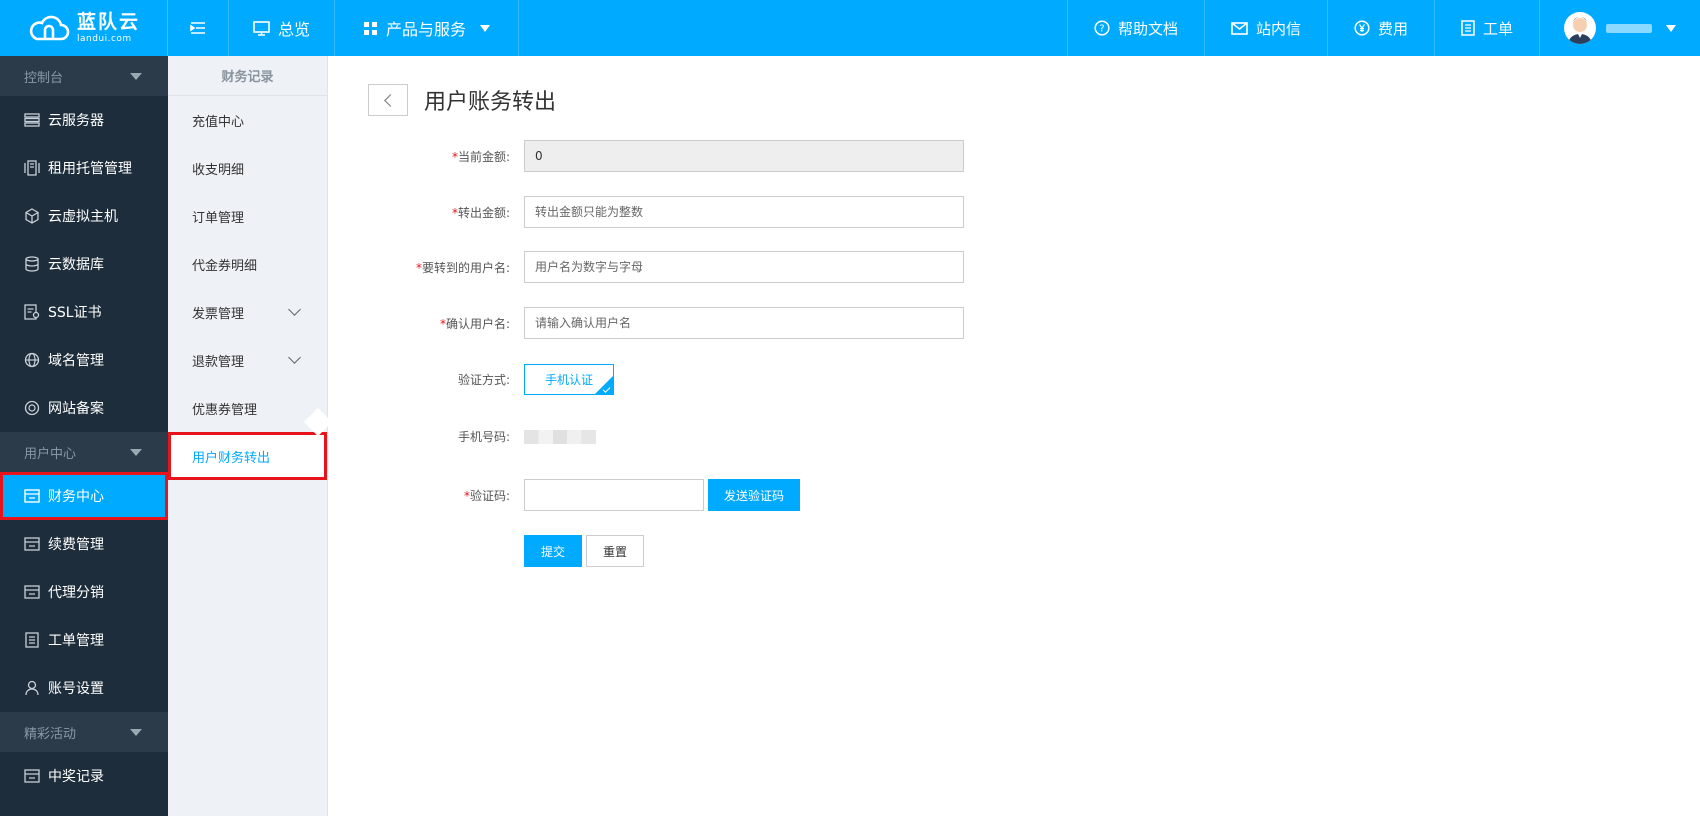 The width and height of the screenshot is (1700, 816). I want to click on subnav-item-orders: 订单管理, so click(247, 216).